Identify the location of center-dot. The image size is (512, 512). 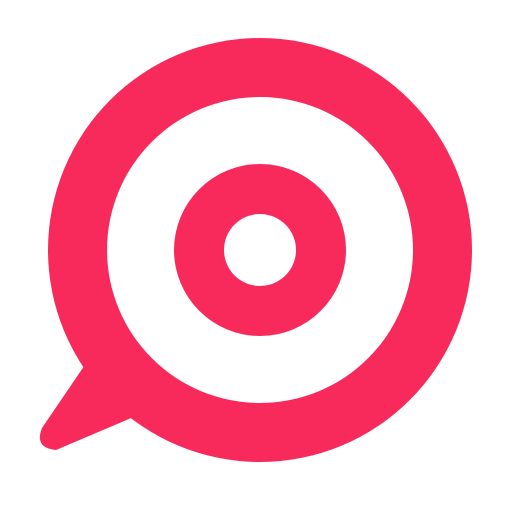
(260, 250).